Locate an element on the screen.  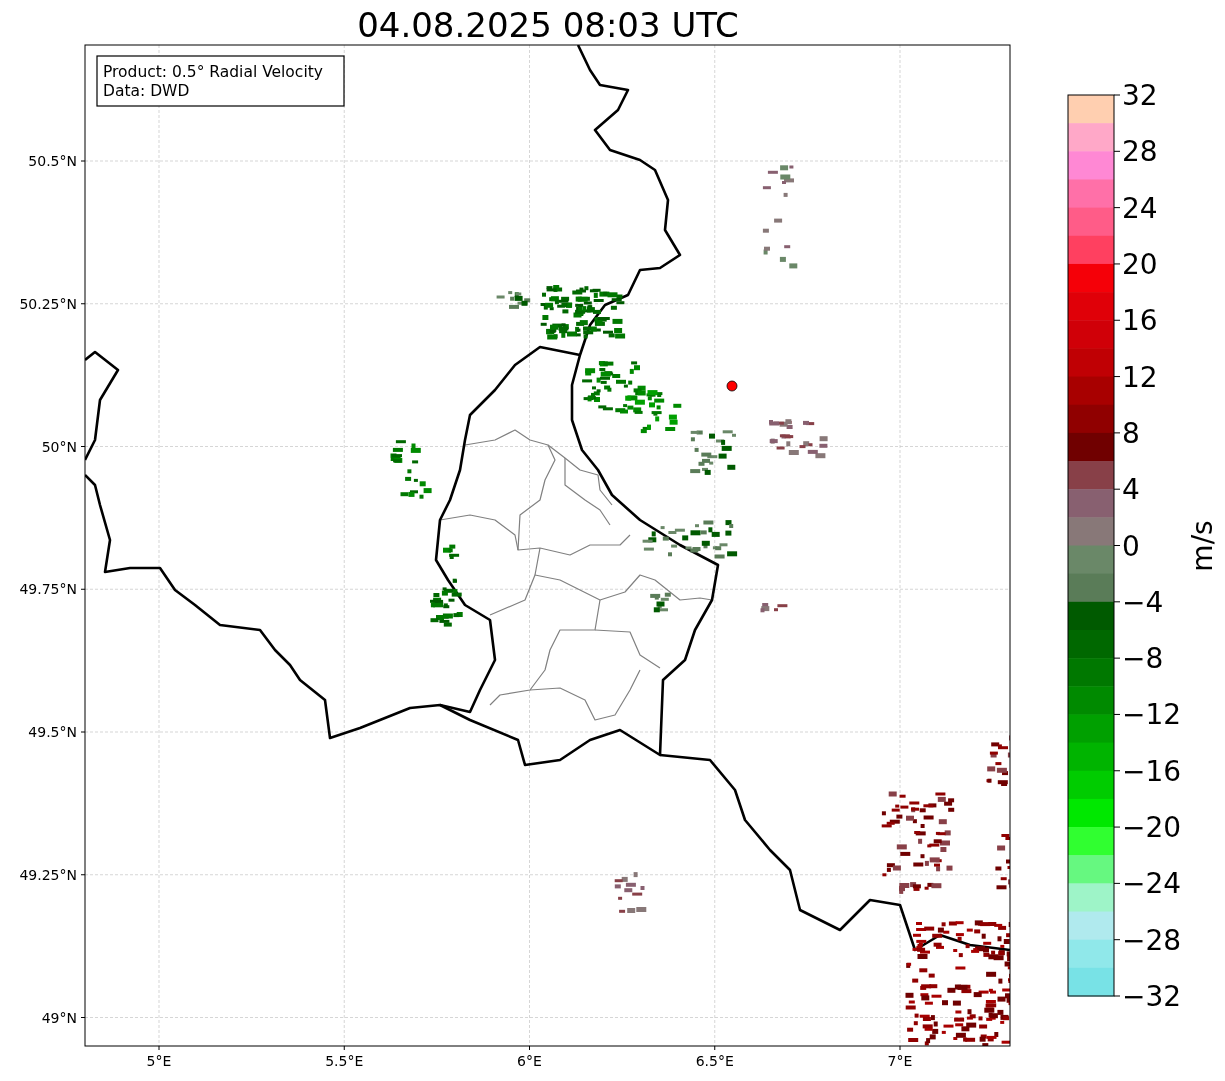
longitude-label: 7°E is located at coordinates (900, 1061).